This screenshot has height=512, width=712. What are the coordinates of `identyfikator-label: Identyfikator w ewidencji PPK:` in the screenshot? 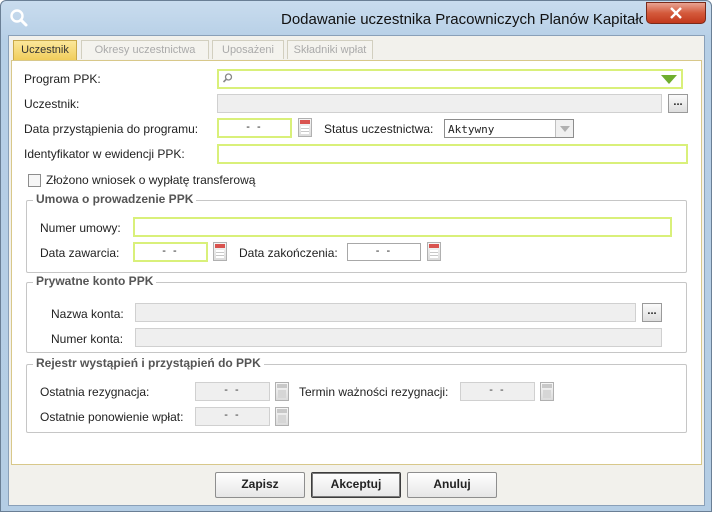 It's located at (104, 154).